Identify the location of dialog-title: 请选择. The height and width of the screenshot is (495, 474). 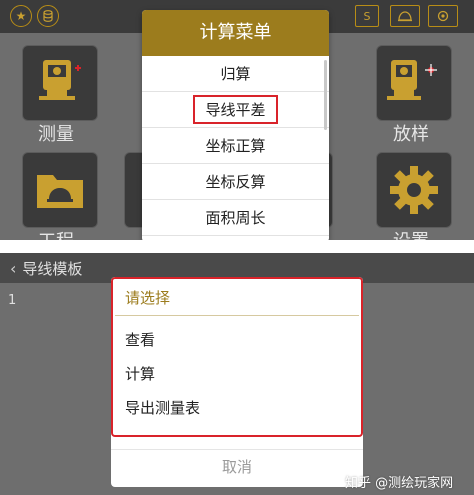
(148, 298).